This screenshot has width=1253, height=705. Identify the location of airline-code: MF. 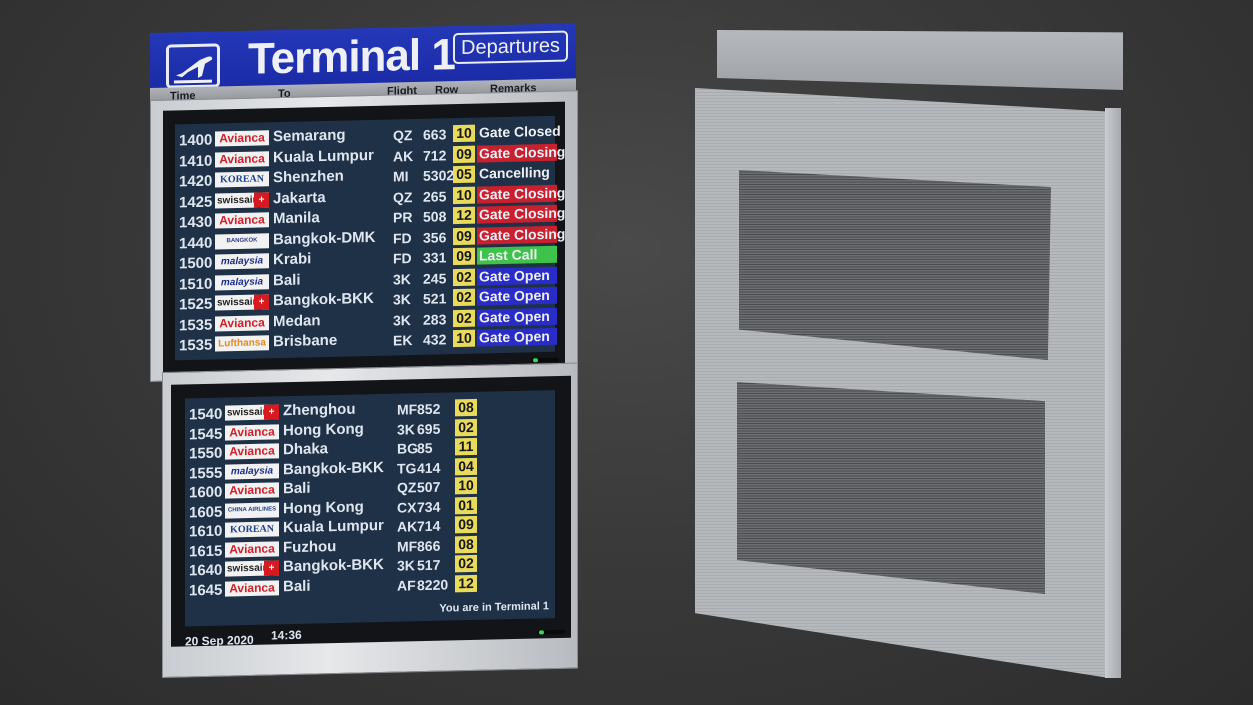
(407, 409).